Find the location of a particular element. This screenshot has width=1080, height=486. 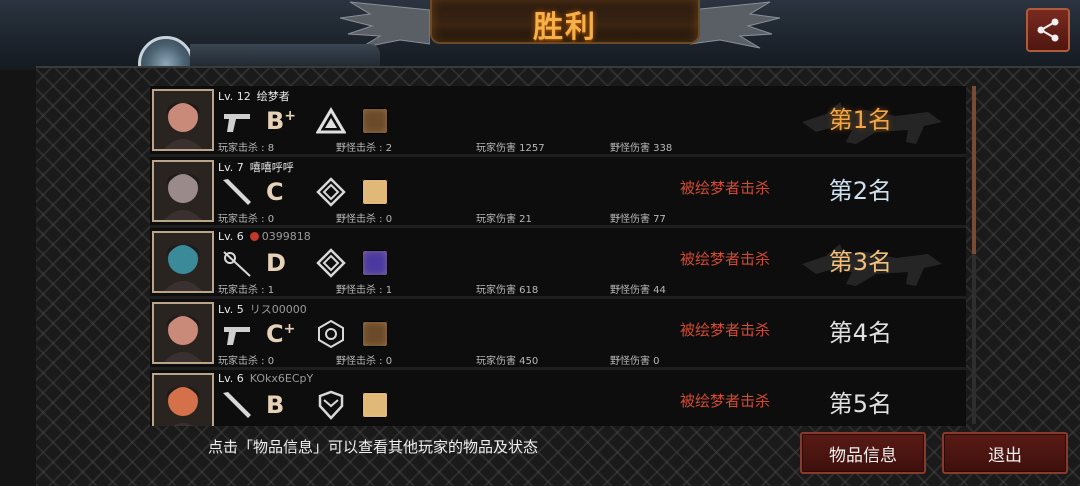

player-level: Lv. 7 is located at coordinates (231, 167).